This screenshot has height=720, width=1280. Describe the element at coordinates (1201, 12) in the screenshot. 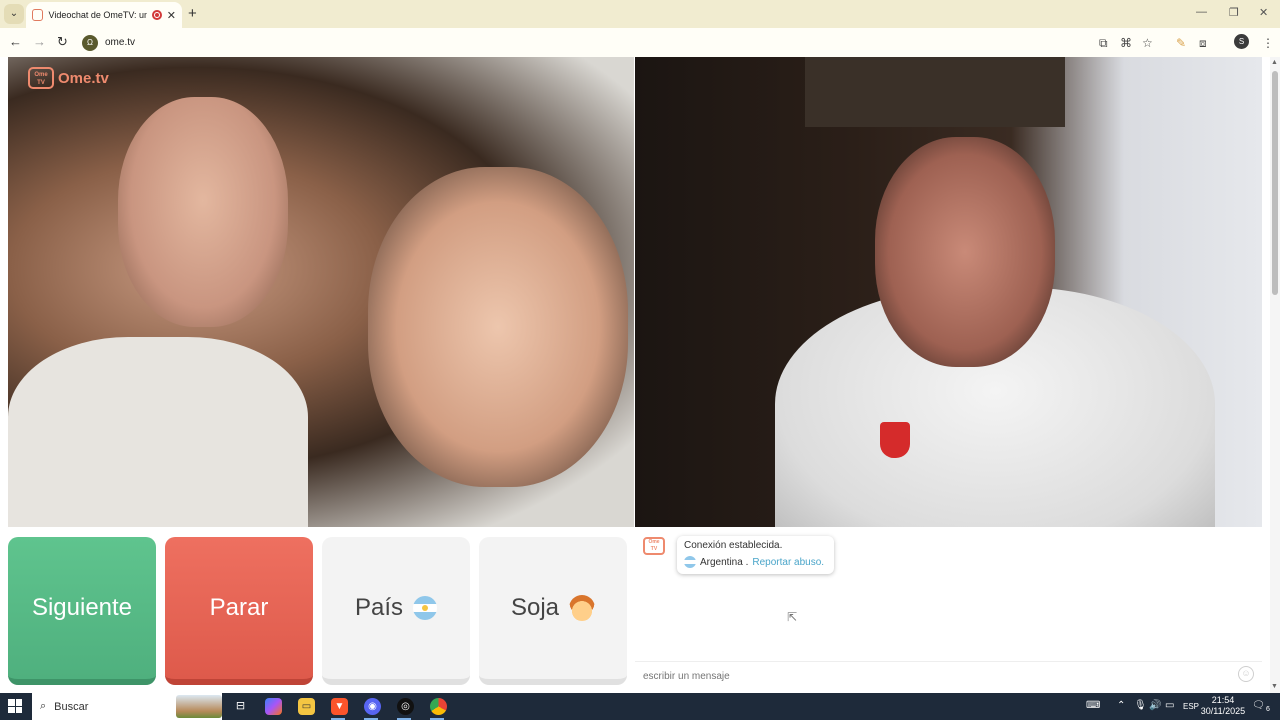

I see `minimize-button: —` at that location.